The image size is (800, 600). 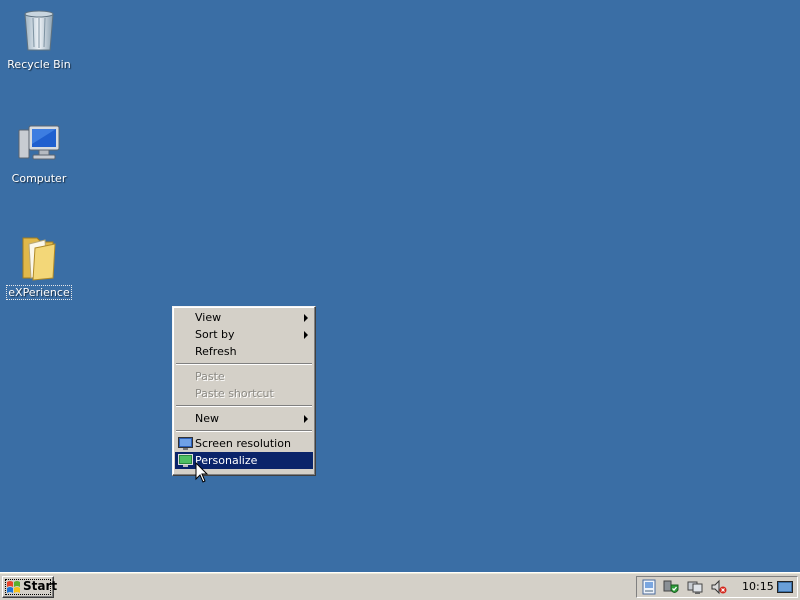 I want to click on menu-item-screen-resolution: Screen resolution, so click(x=244, y=443).